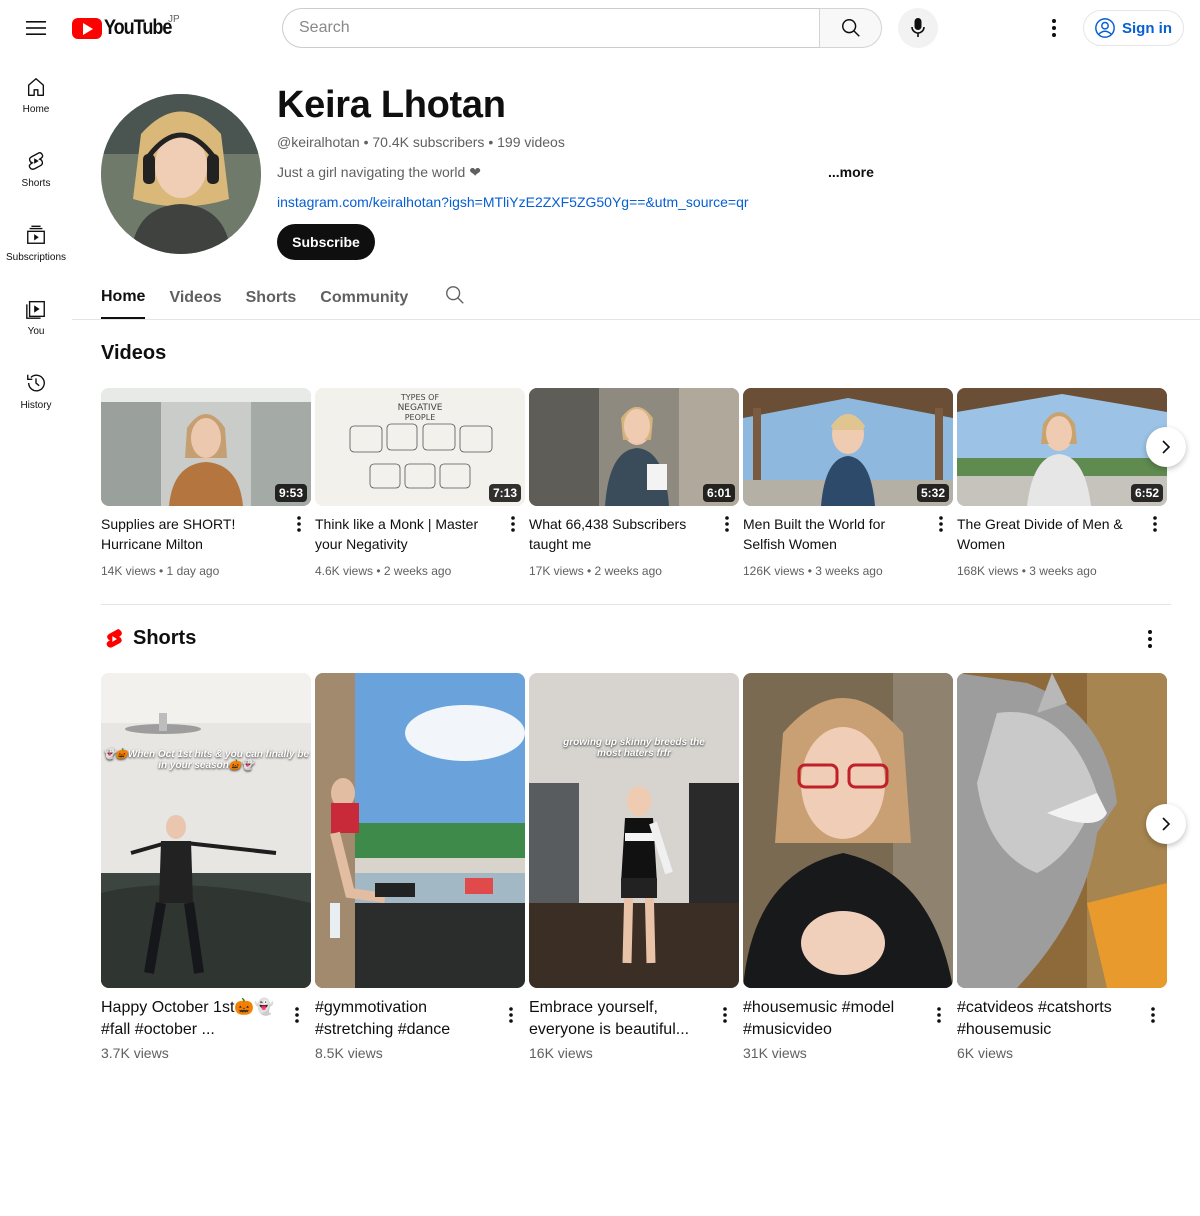 This screenshot has width=1200, height=1216. Describe the element at coordinates (1133, 28) in the screenshot. I see `sign-in-button: Sign in` at that location.